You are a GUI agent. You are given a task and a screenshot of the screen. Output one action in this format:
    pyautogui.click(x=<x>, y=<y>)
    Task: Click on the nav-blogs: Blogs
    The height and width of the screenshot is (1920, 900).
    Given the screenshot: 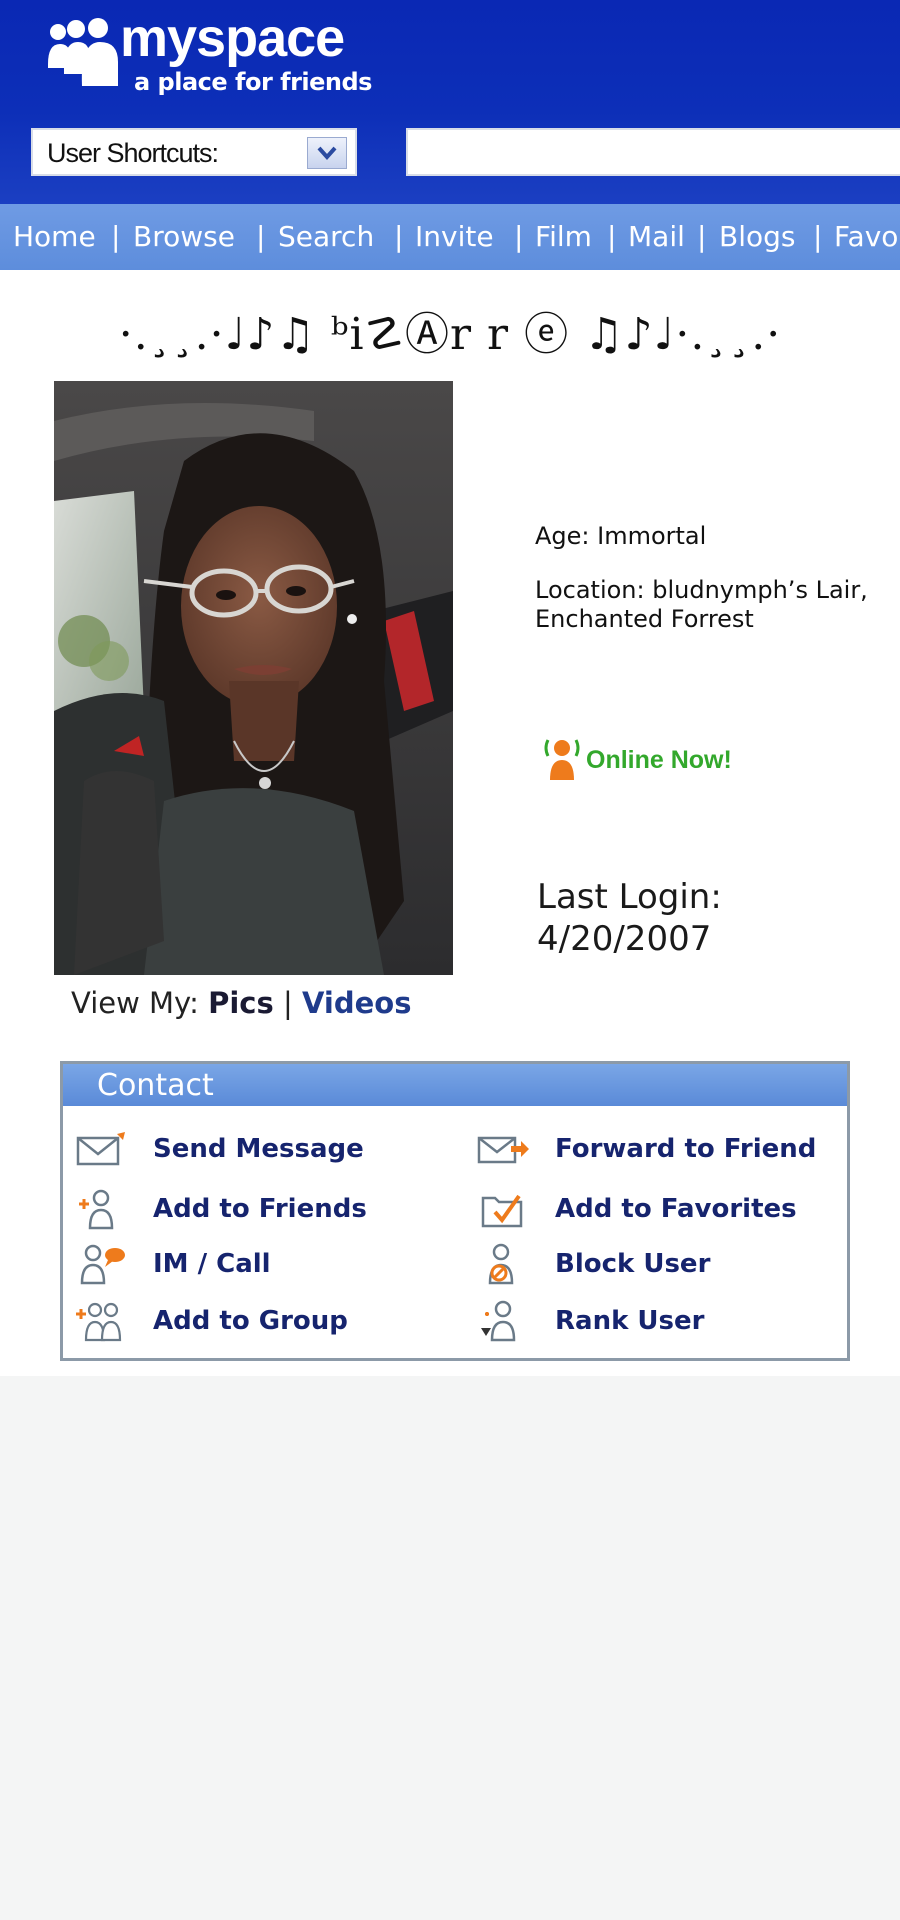 What is the action you would take?
    pyautogui.click(x=757, y=237)
    